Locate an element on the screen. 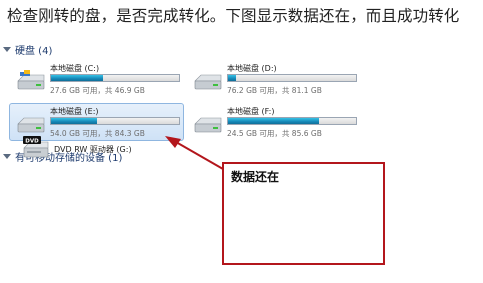 Image resolution: width=483 pixels, height=283 pixels. arrow-head-icon is located at coordinates (173, 142).